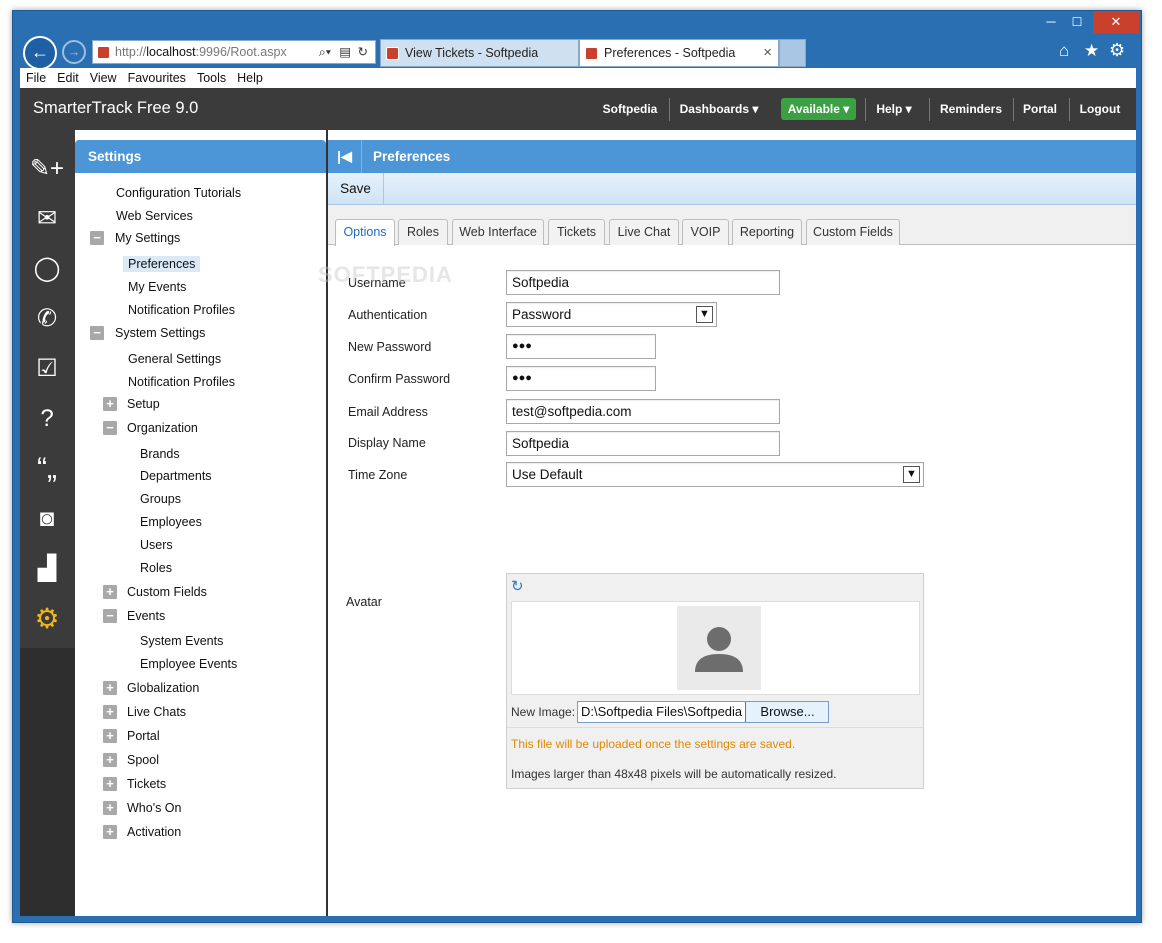 Image resolution: width=1162 pixels, height=943 pixels. Describe the element at coordinates (162, 428) in the screenshot. I see `tree-organization: Organization` at that location.